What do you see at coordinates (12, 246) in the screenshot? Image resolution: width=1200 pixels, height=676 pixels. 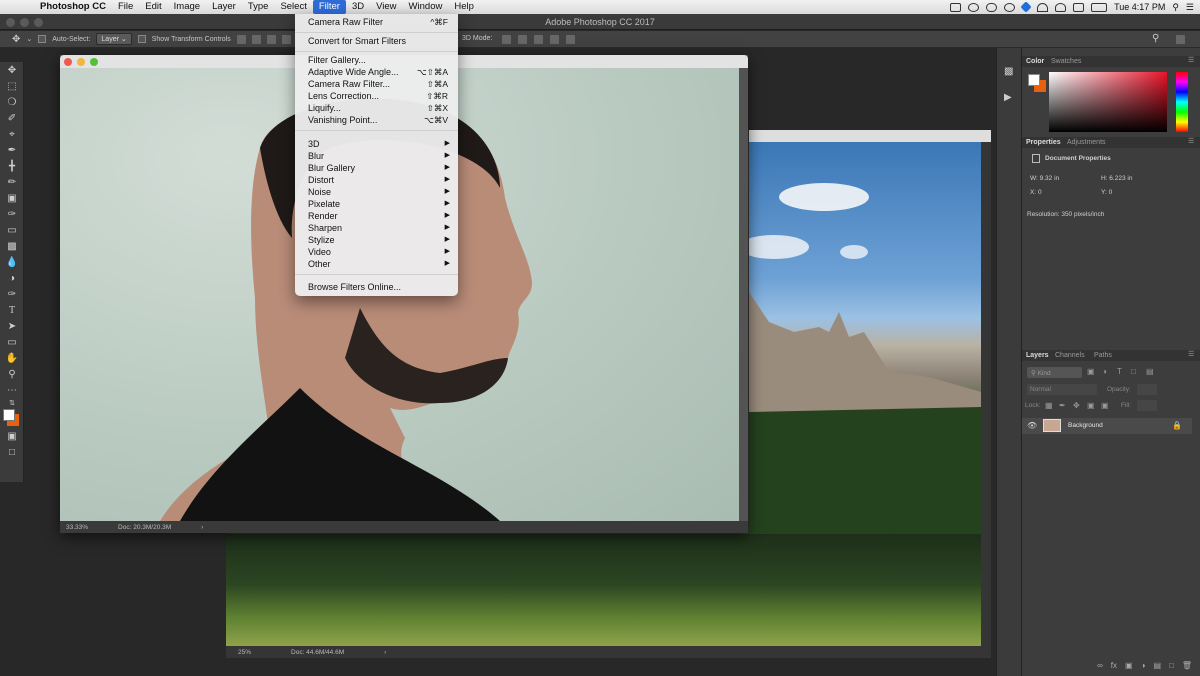 I see `gradient-tool-icon: ▩` at bounding box center [12, 246].